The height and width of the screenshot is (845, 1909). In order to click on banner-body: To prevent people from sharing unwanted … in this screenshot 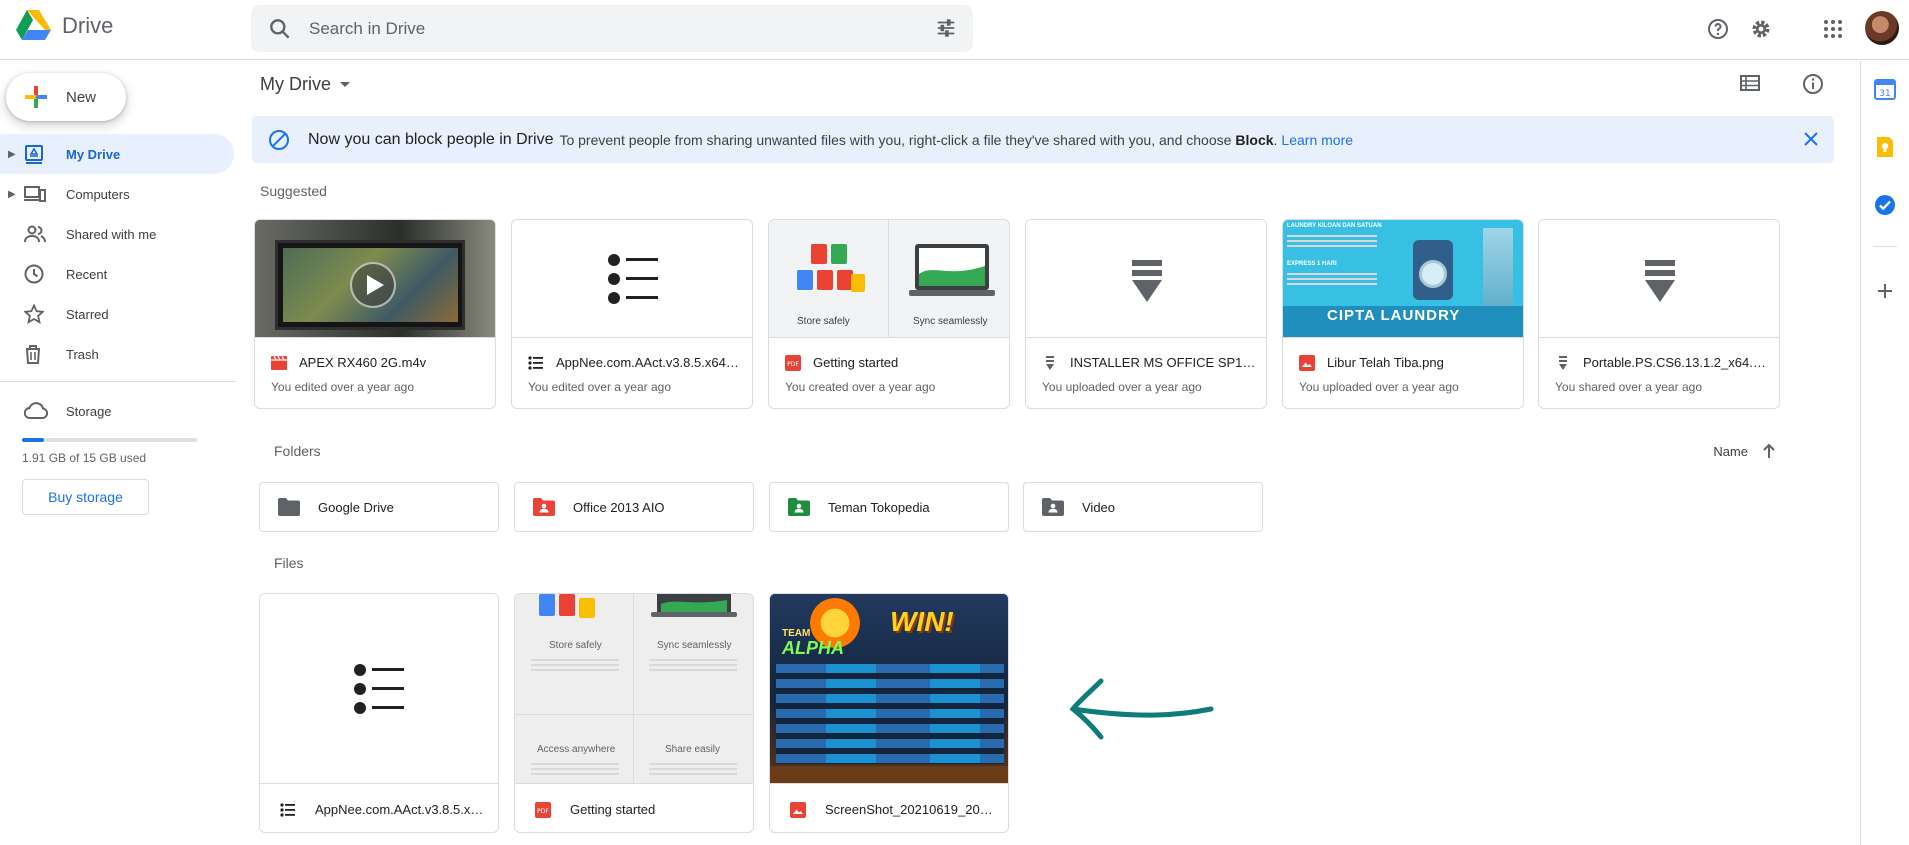, I will do `click(895, 139)`.